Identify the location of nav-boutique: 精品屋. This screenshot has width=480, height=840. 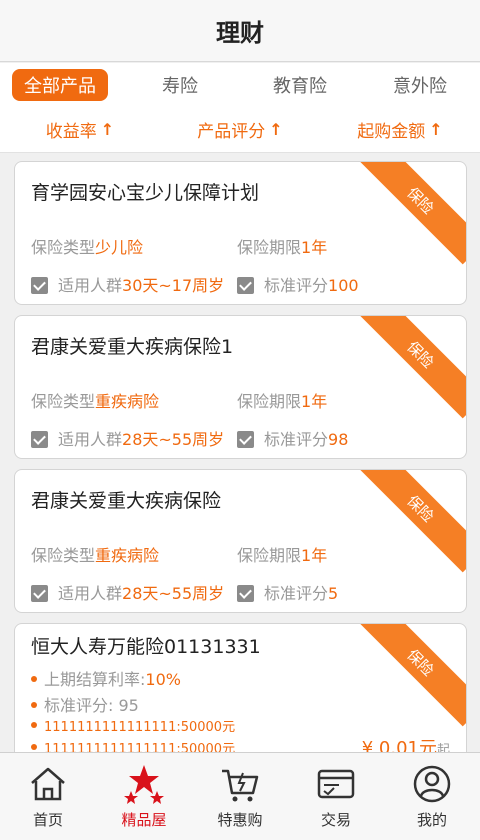
(144, 796).